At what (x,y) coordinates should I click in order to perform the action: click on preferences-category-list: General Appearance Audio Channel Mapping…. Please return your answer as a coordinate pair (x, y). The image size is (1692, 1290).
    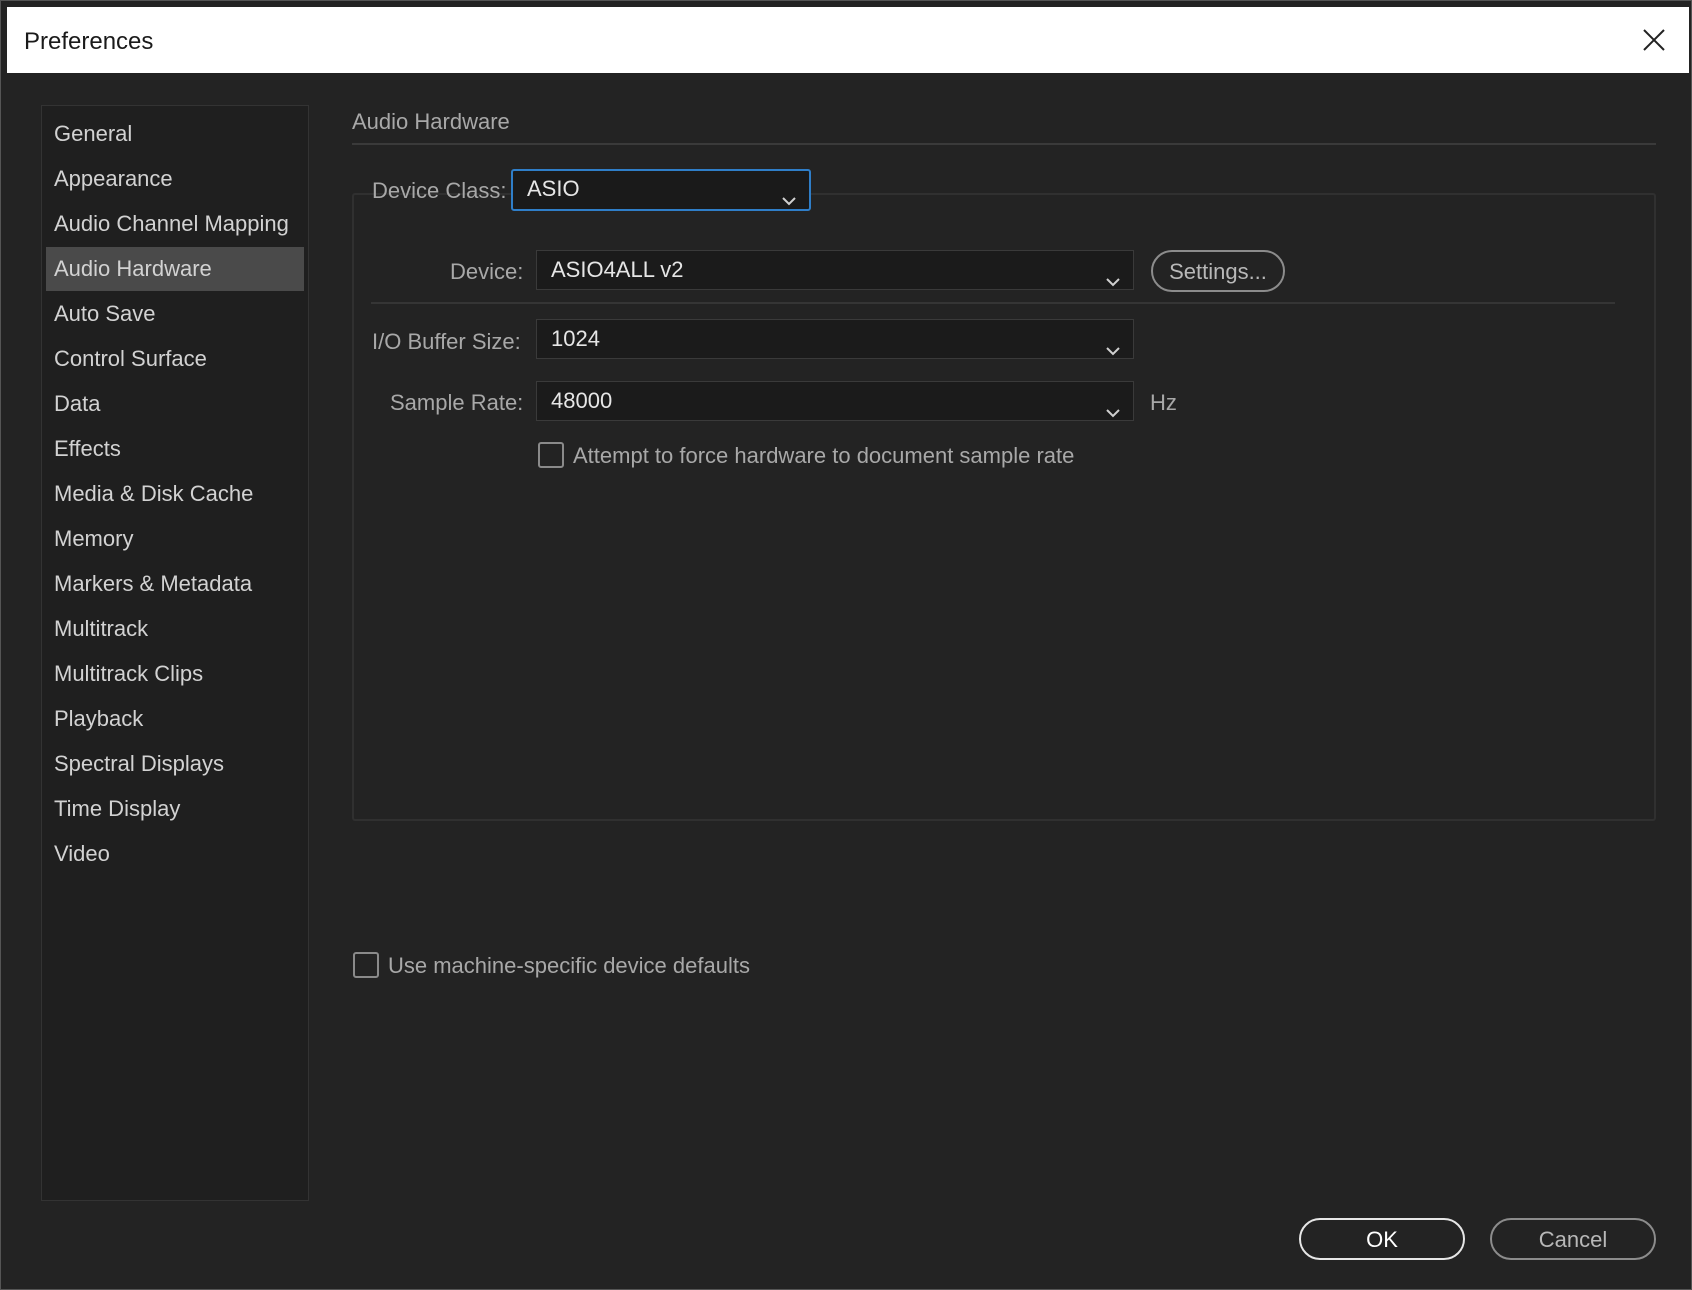
    Looking at the image, I should click on (175, 653).